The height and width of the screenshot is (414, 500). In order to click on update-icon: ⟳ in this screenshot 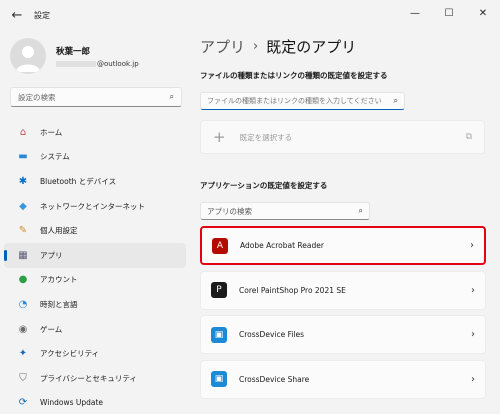, I will do `click(23, 403)`.